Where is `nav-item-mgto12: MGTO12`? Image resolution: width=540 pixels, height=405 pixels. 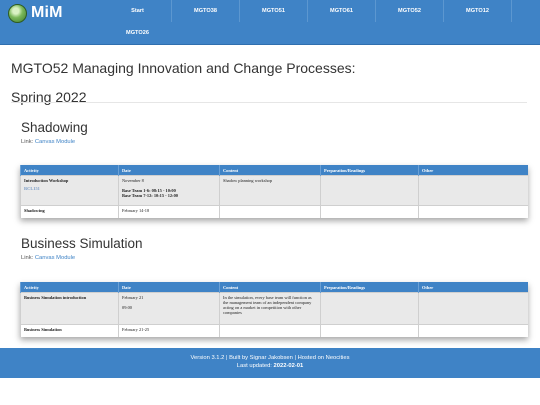 nav-item-mgto12: MGTO12 is located at coordinates (478, 11).